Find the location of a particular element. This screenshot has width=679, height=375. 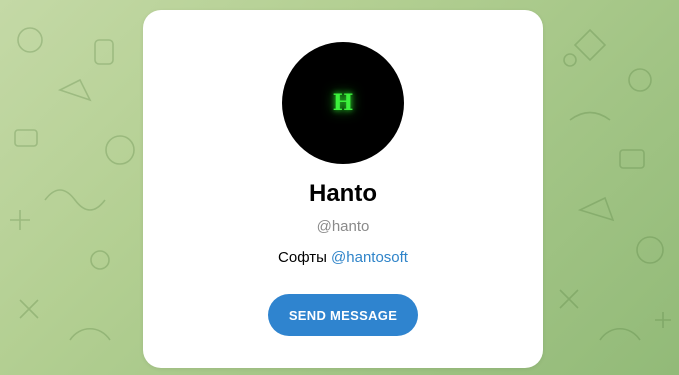

avatar-letter: H is located at coordinates (343, 103).